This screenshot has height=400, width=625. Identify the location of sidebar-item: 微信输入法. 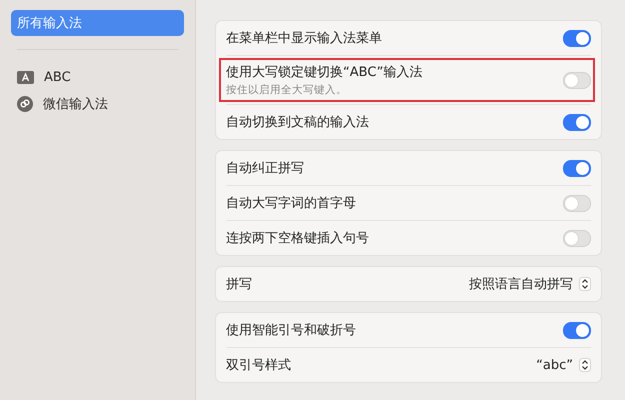
(97, 104).